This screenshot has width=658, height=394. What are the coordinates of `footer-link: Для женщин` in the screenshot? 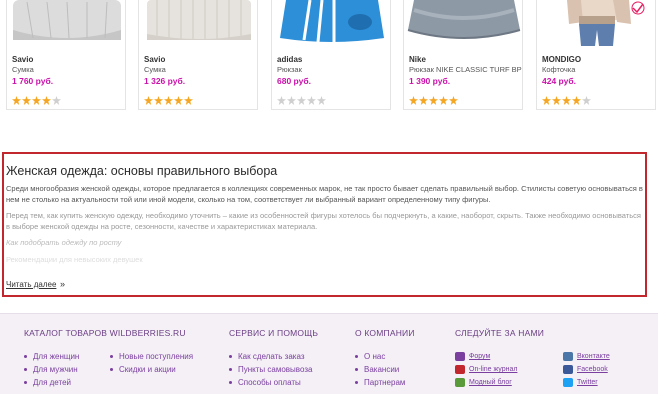 It's located at (67, 356).